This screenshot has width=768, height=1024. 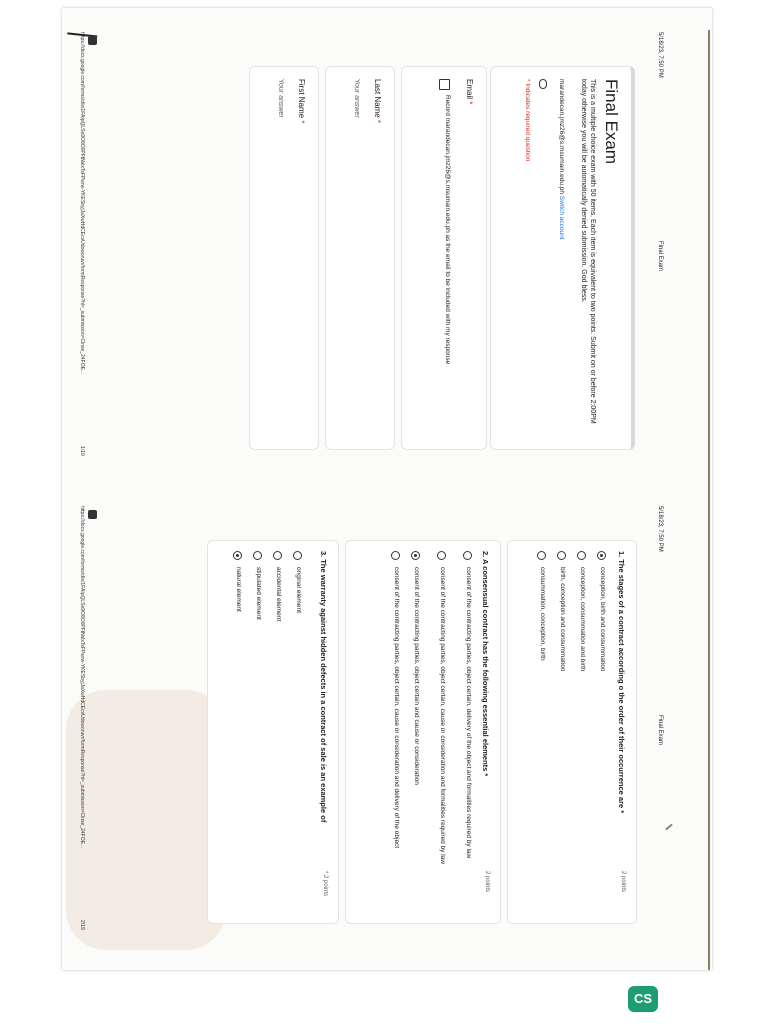 What do you see at coordinates (582, 619) in the screenshot?
I see `option-label: conception, consummation and birth` at bounding box center [582, 619].